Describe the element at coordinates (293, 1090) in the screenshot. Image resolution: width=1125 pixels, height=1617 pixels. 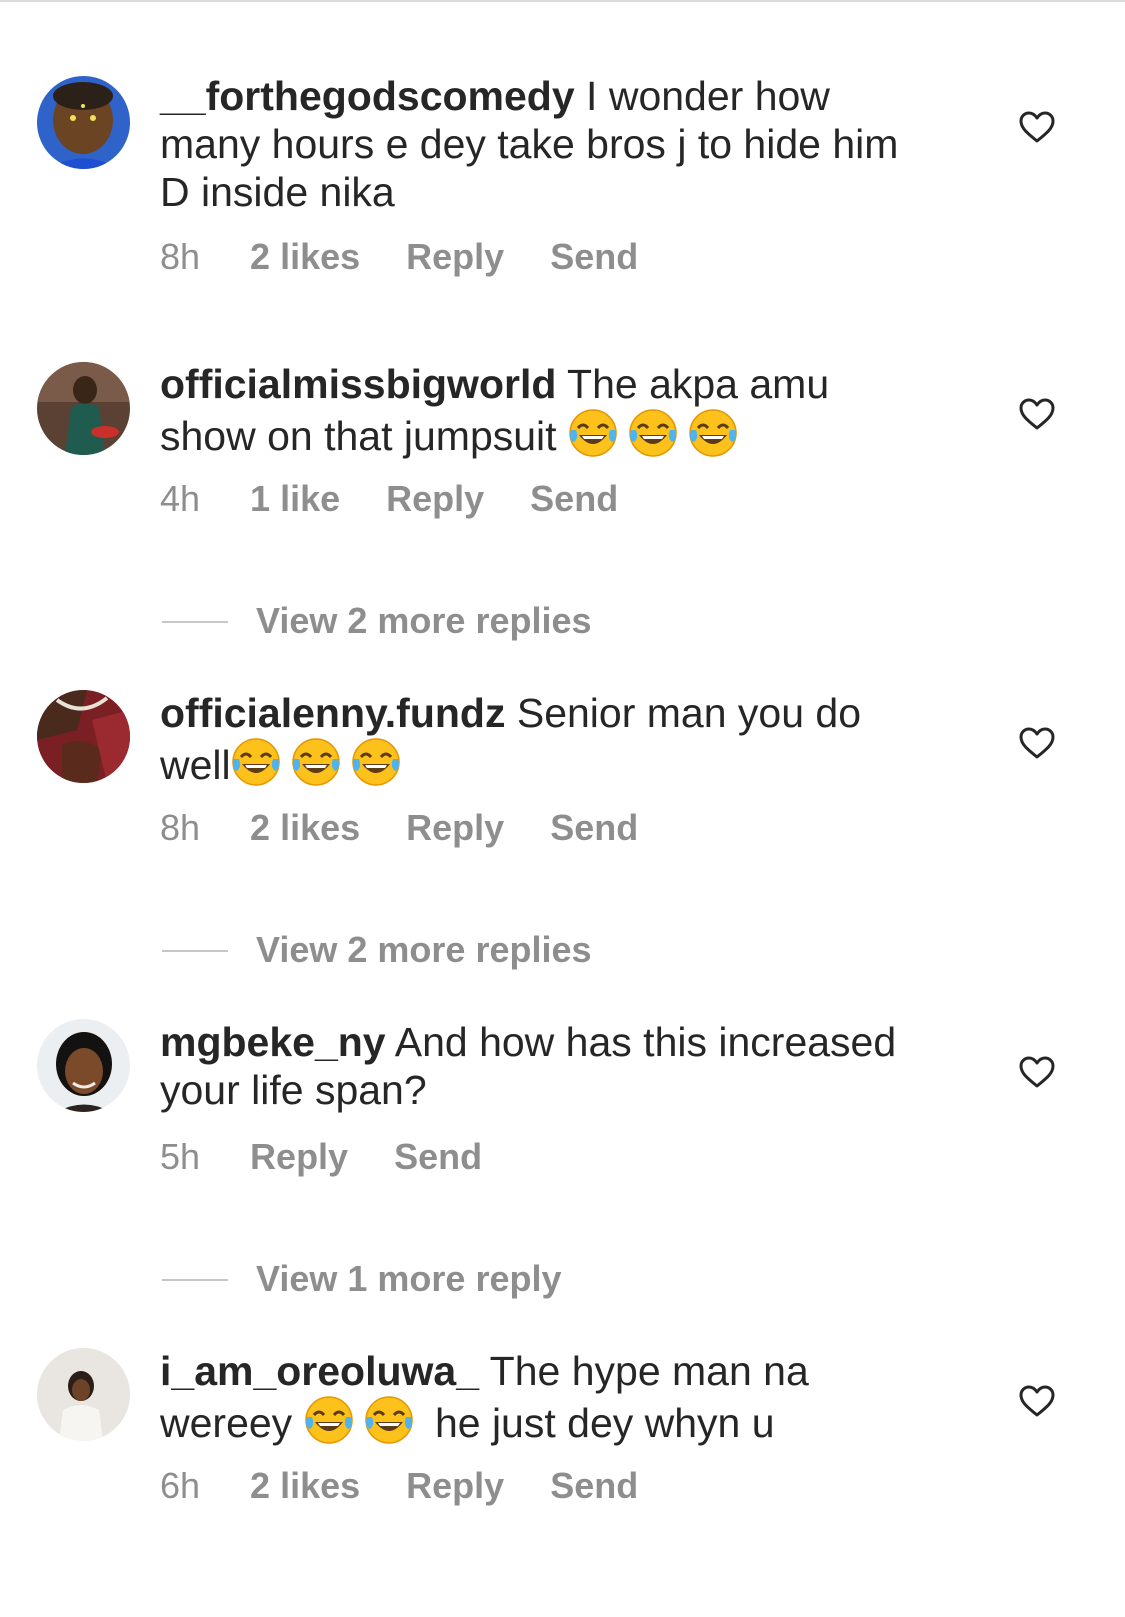
I see `comment-body: your life span?` at that location.